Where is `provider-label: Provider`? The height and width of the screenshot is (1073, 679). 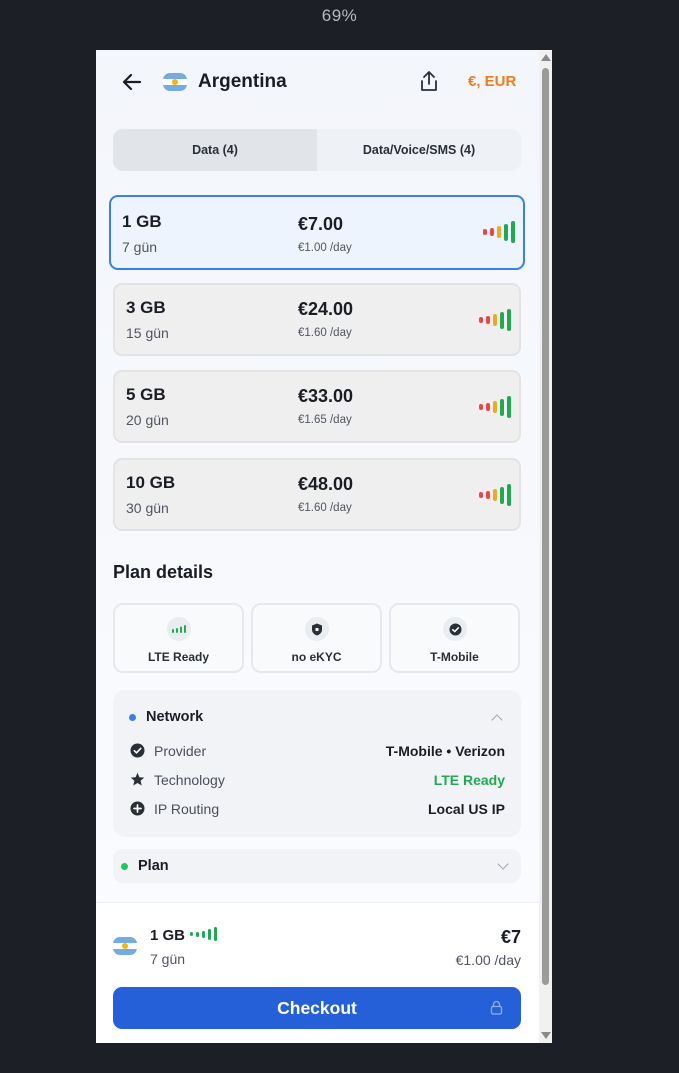 provider-label: Provider is located at coordinates (180, 751).